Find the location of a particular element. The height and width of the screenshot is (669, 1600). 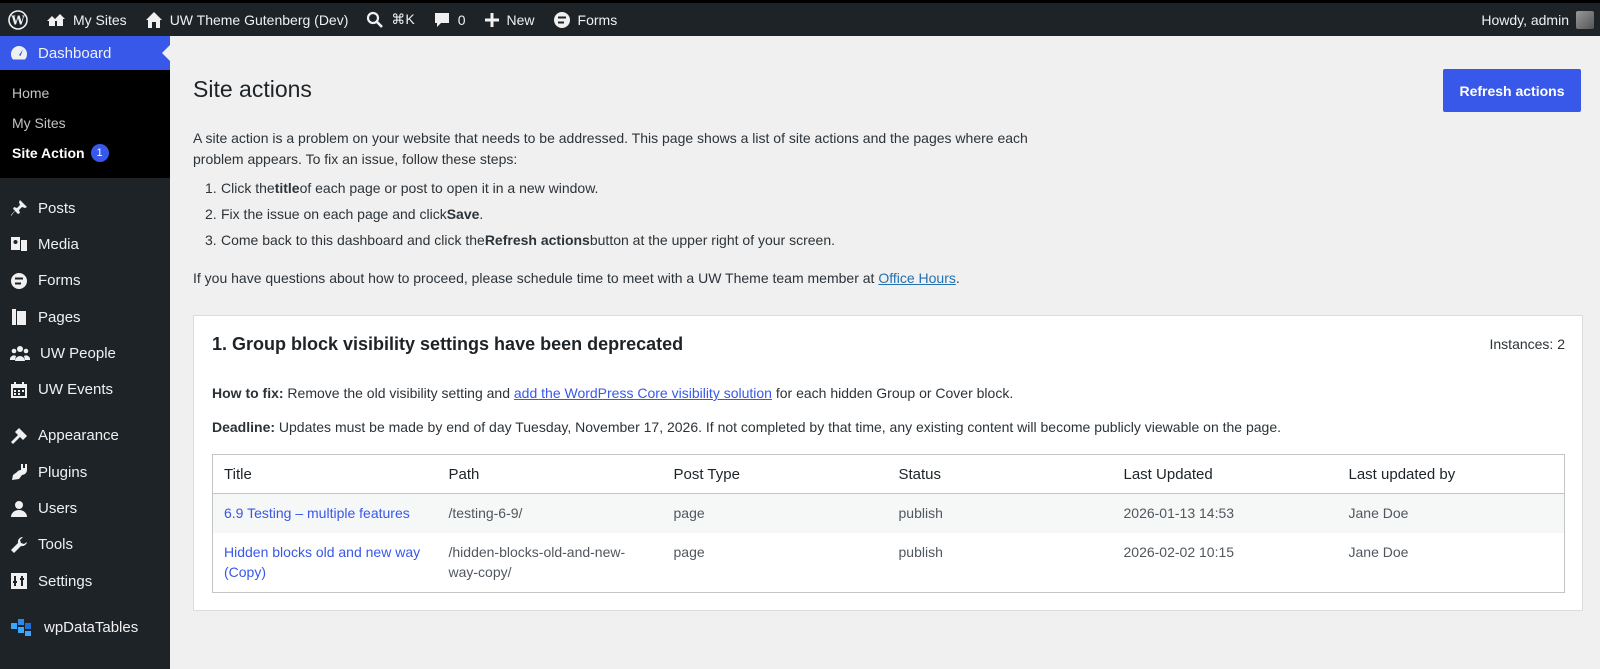

post-title-link: 6.9 Testing – multiple features is located at coordinates (317, 513).